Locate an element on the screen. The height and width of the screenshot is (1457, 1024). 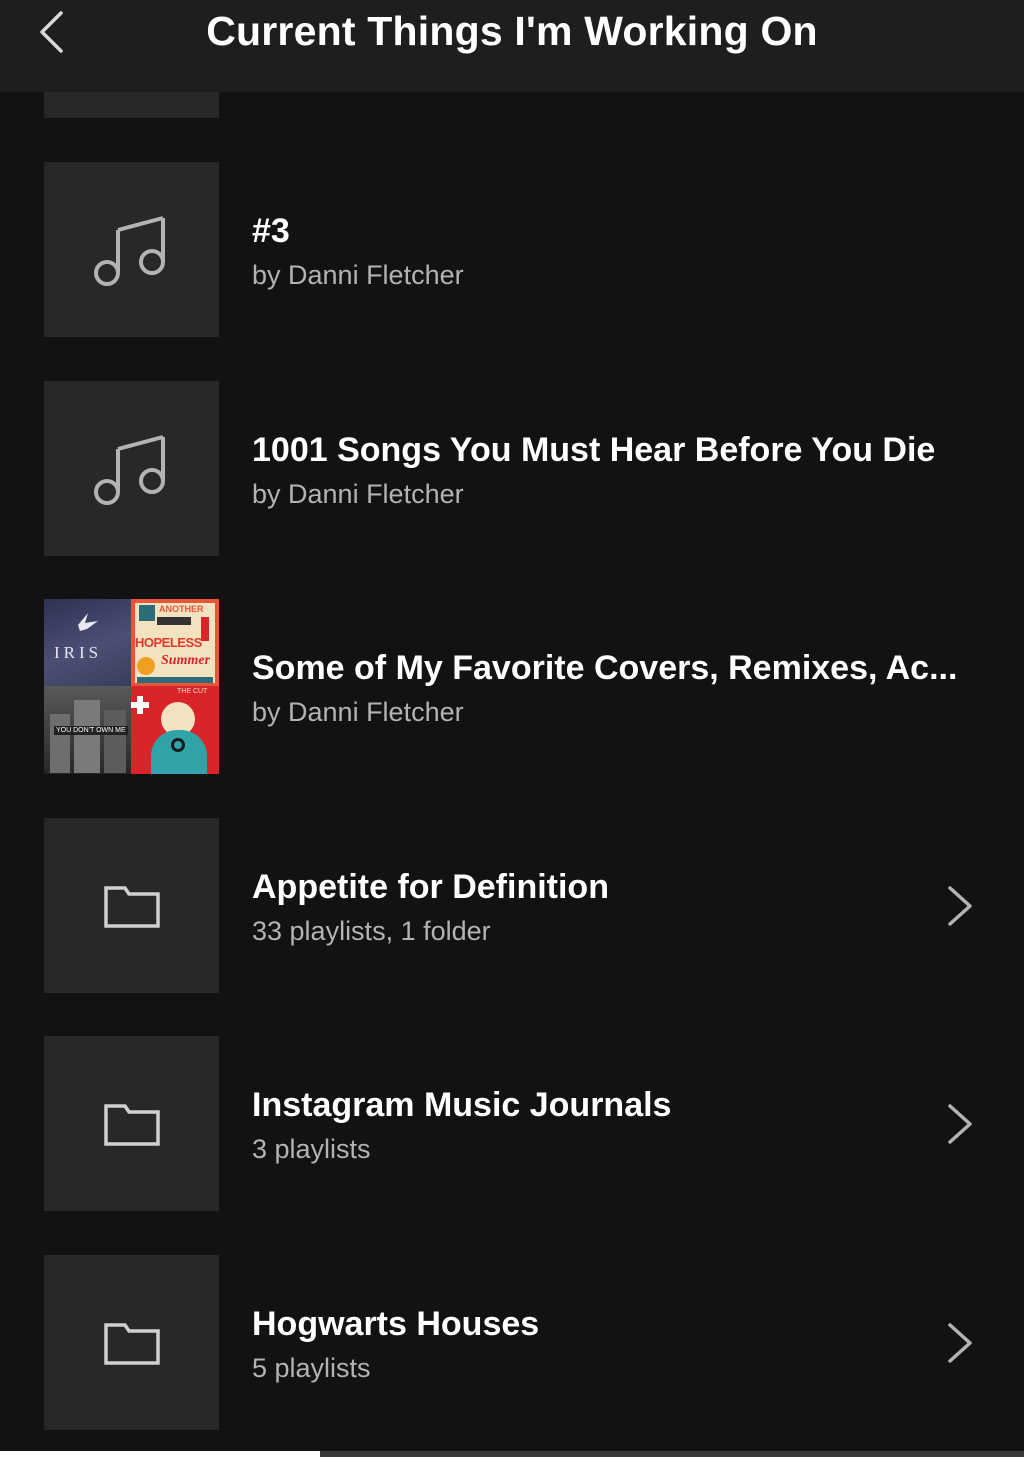
page-title: Current Things I'm Working On is located at coordinates (512, 31).